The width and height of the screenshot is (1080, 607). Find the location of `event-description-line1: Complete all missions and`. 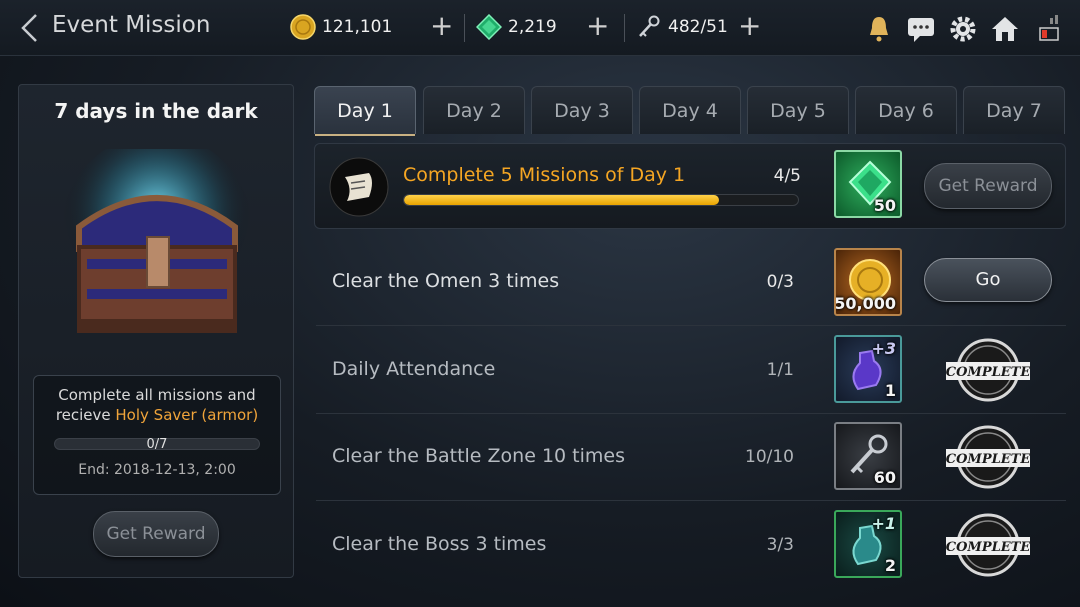

event-description-line1: Complete all missions and is located at coordinates (157, 395).